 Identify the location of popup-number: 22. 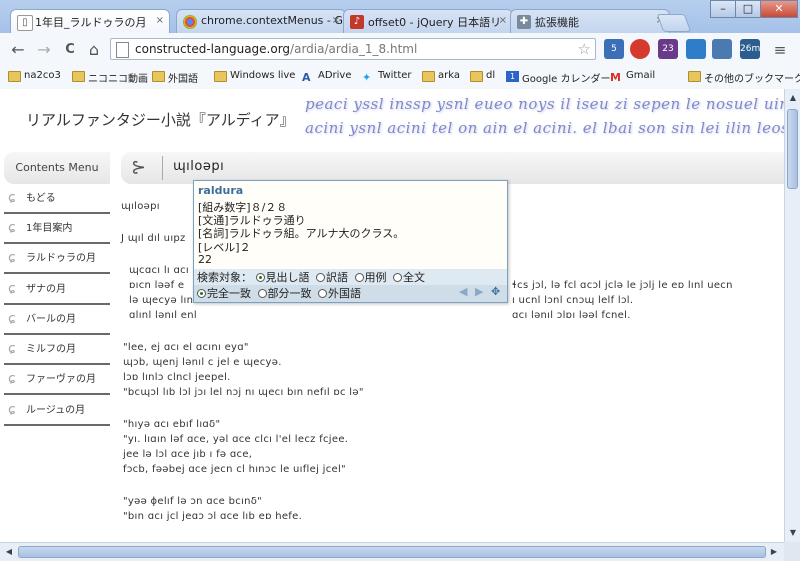
(205, 259).